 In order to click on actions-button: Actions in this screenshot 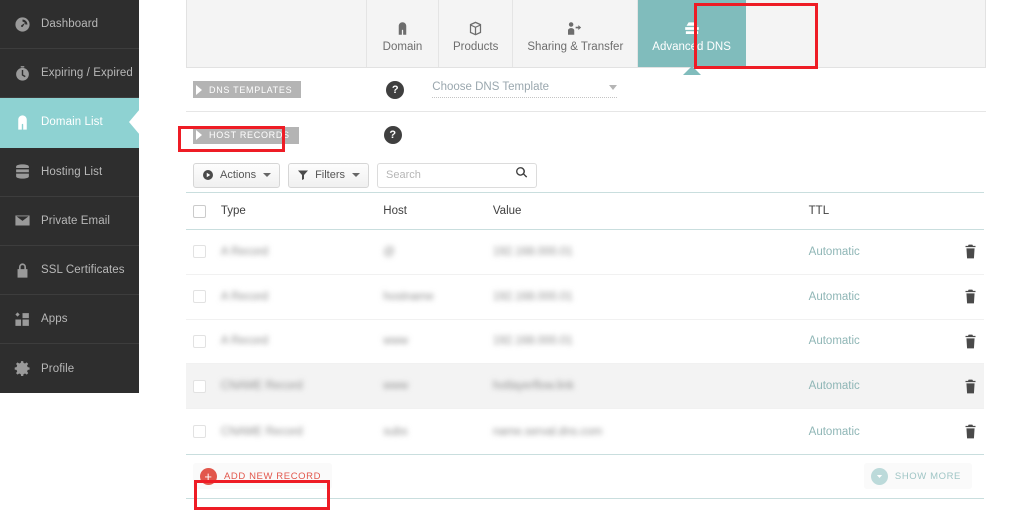, I will do `click(237, 175)`.